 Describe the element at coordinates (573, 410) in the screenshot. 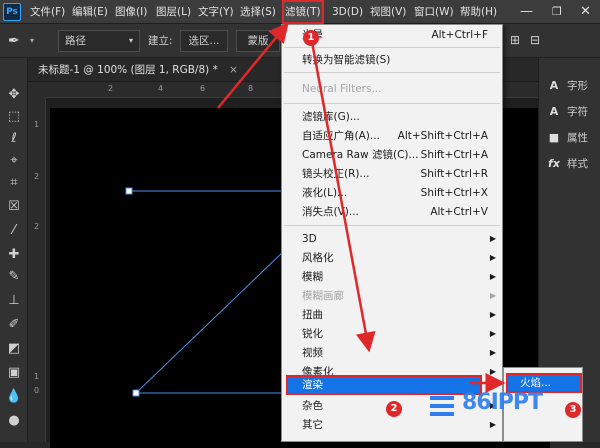

I see `step-badge-3: 3` at that location.